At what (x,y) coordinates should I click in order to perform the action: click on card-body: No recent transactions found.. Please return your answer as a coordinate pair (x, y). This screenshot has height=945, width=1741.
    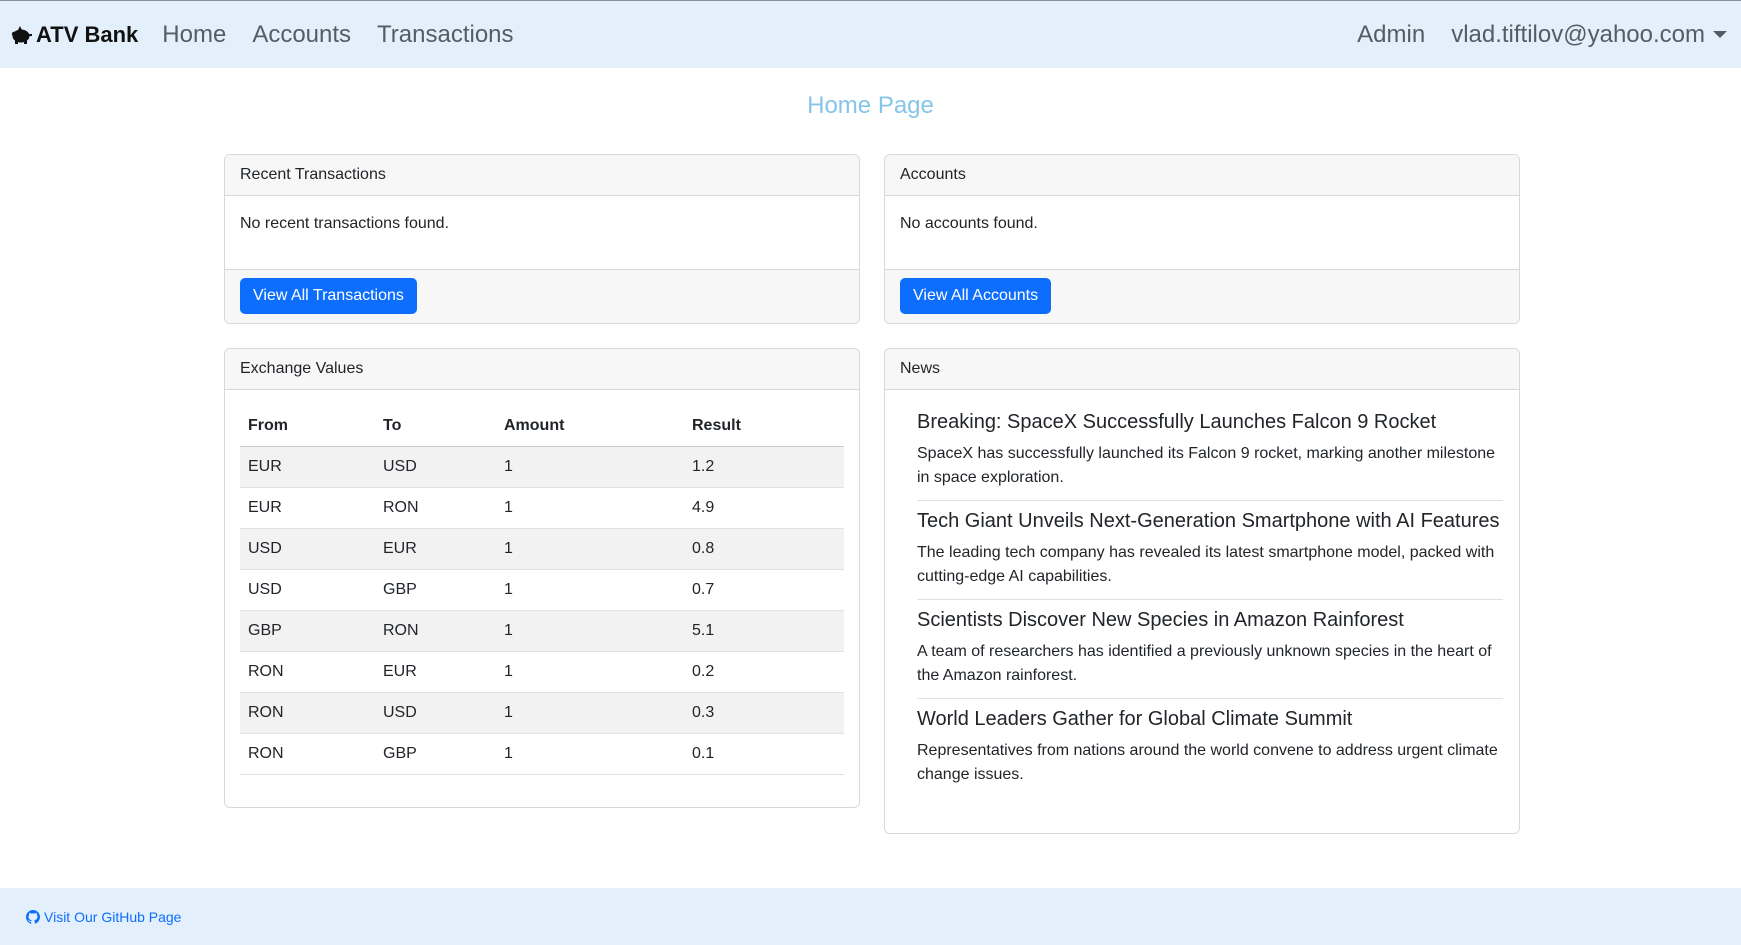
    Looking at the image, I should click on (542, 232).